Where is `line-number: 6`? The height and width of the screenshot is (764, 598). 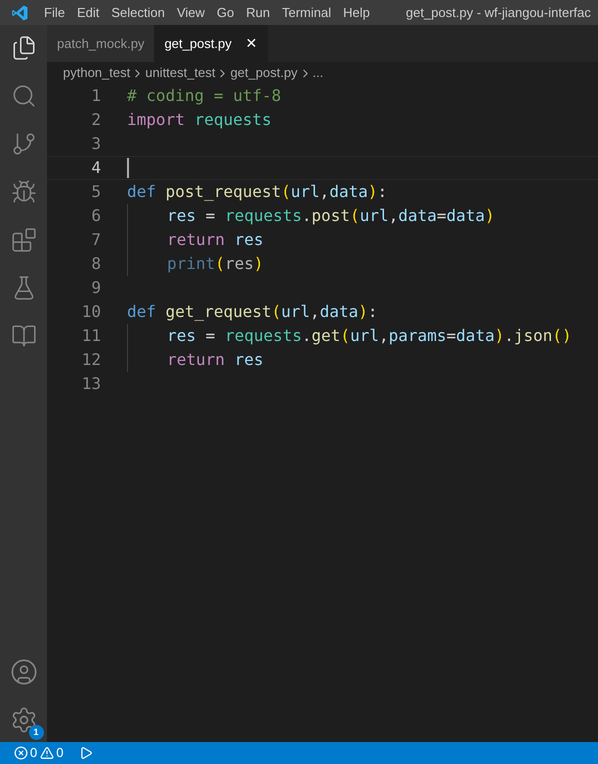
line-number: 6 is located at coordinates (95, 216).